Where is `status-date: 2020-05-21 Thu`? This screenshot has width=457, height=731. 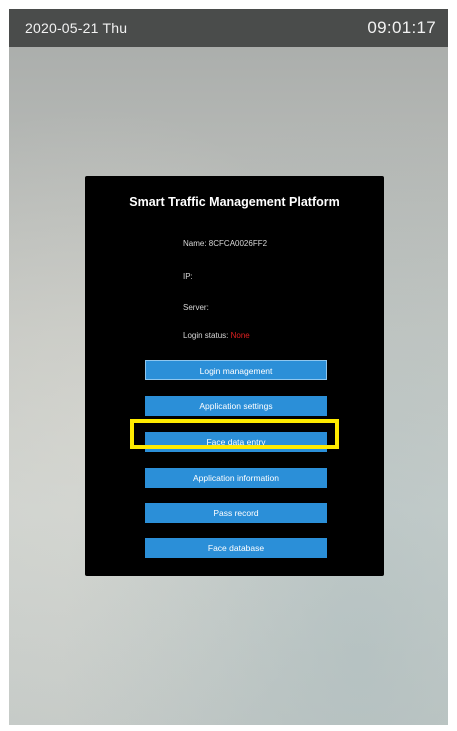 status-date: 2020-05-21 Thu is located at coordinates (76, 28).